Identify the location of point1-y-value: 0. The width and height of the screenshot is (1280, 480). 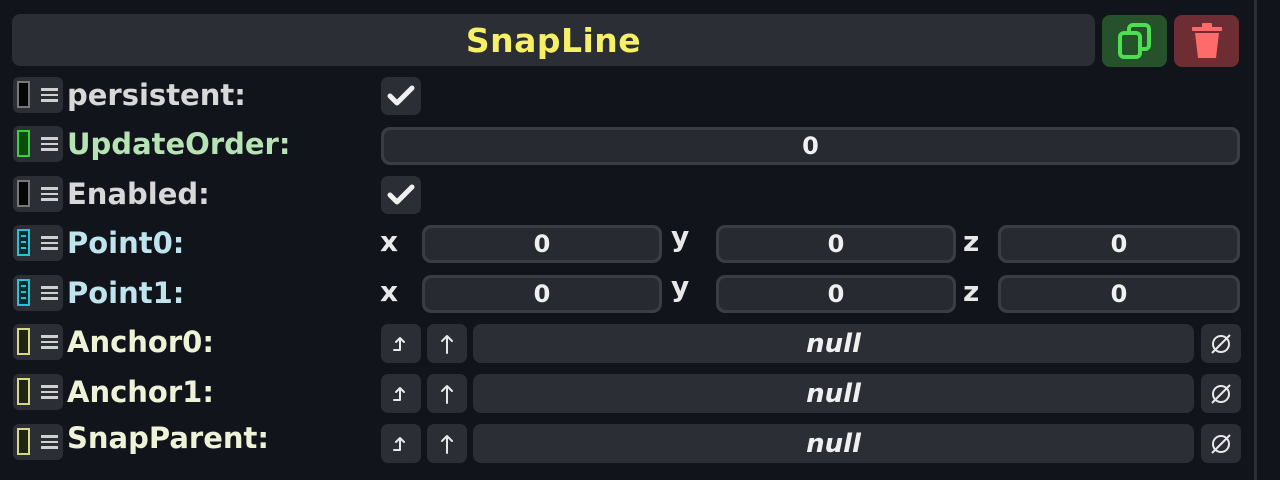
(836, 294).